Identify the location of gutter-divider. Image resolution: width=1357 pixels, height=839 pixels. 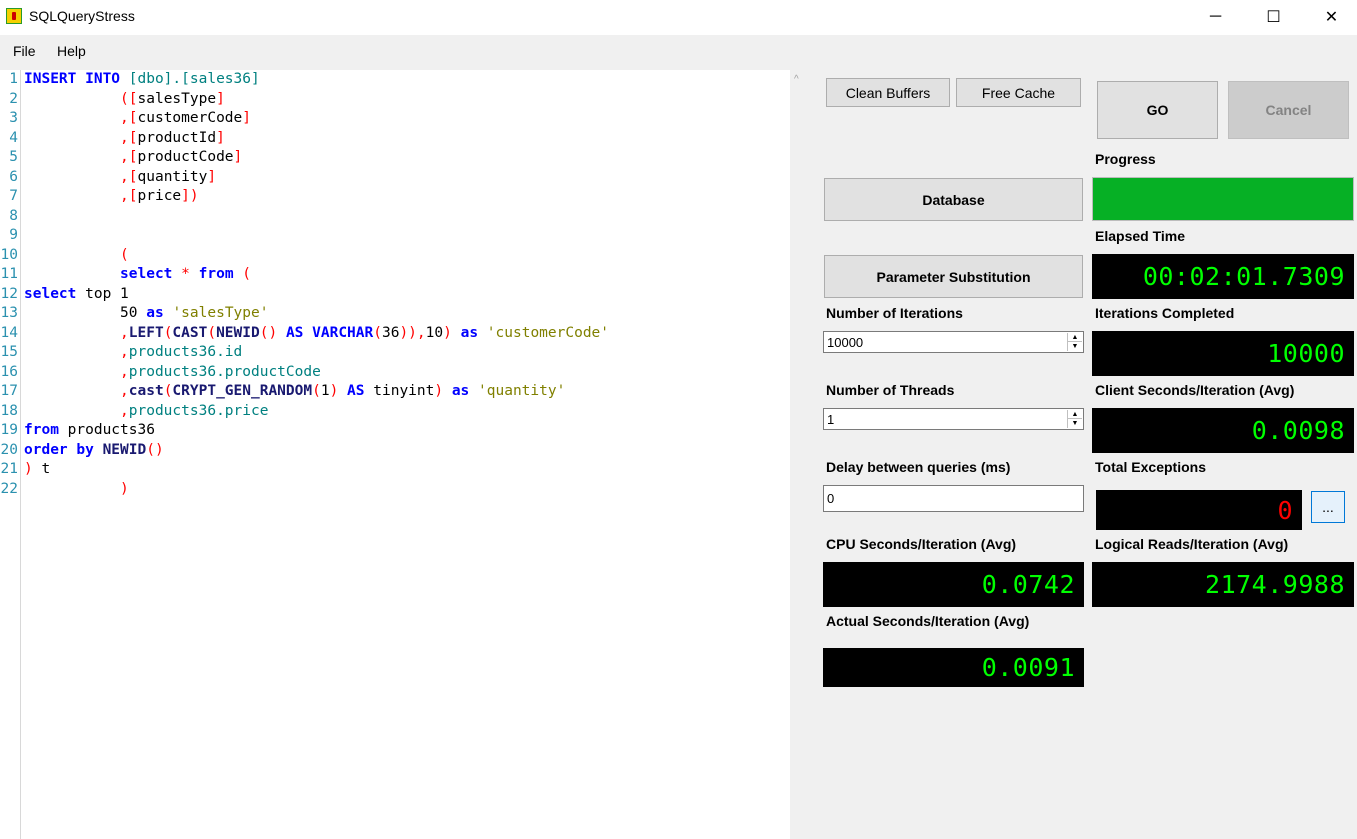
(20, 454).